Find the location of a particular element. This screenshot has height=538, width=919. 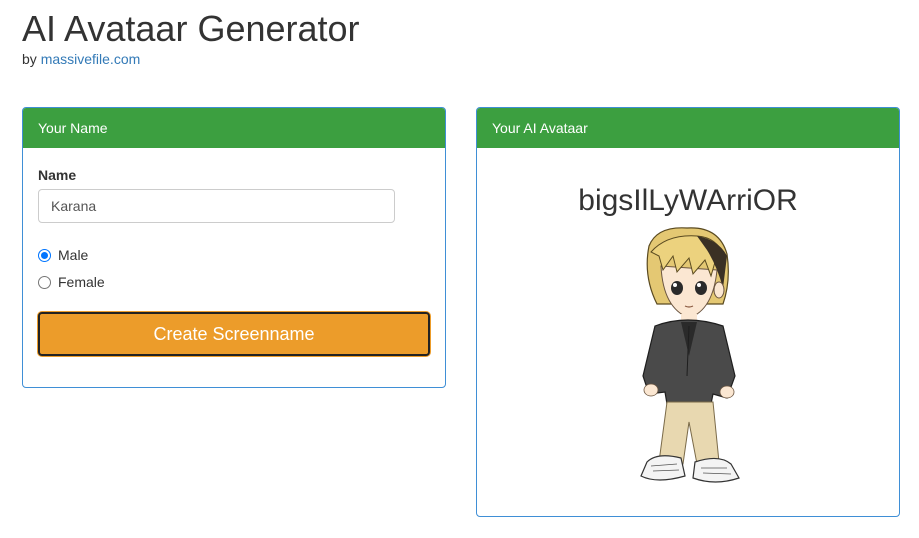

byline-prefix: by is located at coordinates (29, 59).